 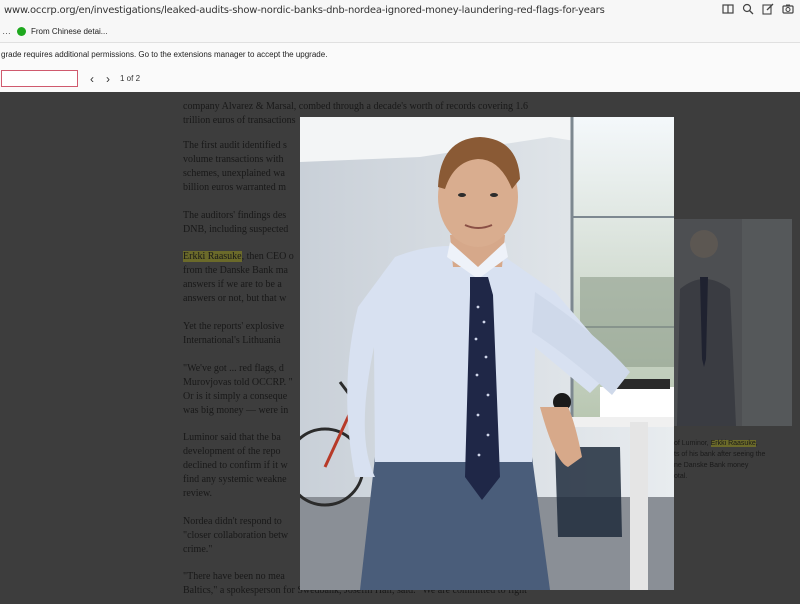 I want to click on find-next-button: ›, so click(x=108, y=79).